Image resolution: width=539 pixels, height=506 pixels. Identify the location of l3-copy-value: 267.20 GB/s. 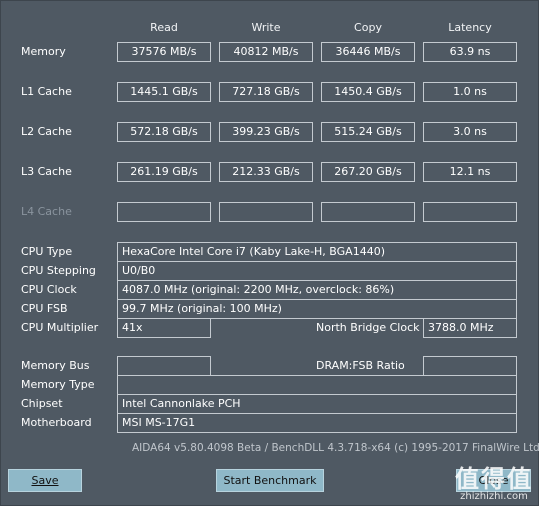
(368, 172).